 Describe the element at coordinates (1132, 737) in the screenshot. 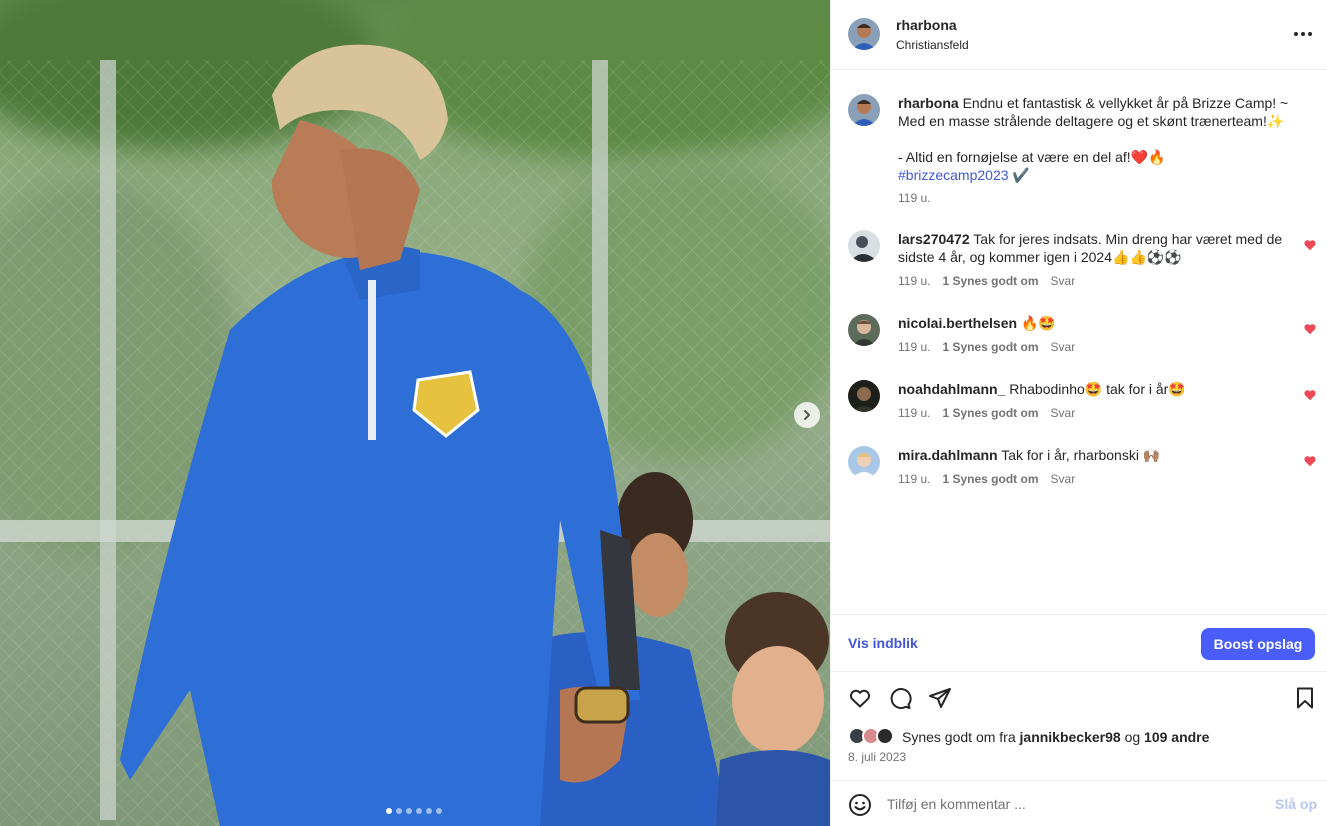

I see `likes-middle: og` at that location.